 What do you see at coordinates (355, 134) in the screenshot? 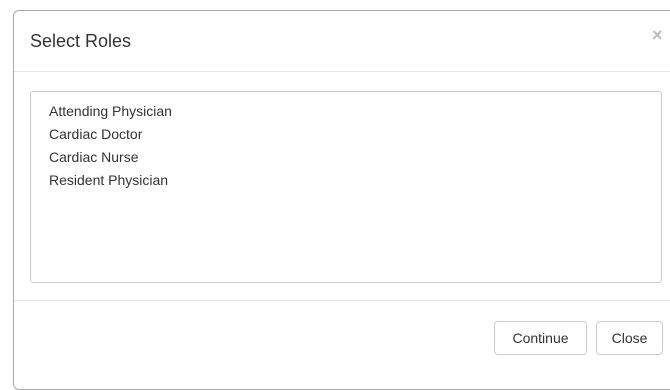
I see `role-option-cardiac-doctor: Cardiac Doctor` at bounding box center [355, 134].